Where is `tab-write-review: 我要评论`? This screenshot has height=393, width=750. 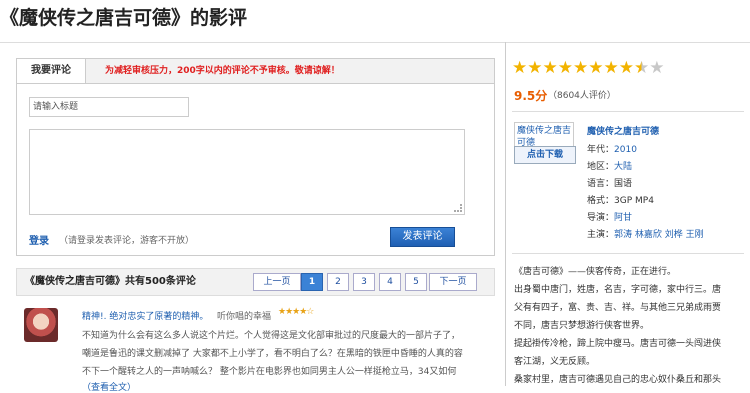 tab-write-review: 我要评论 is located at coordinates (51, 71).